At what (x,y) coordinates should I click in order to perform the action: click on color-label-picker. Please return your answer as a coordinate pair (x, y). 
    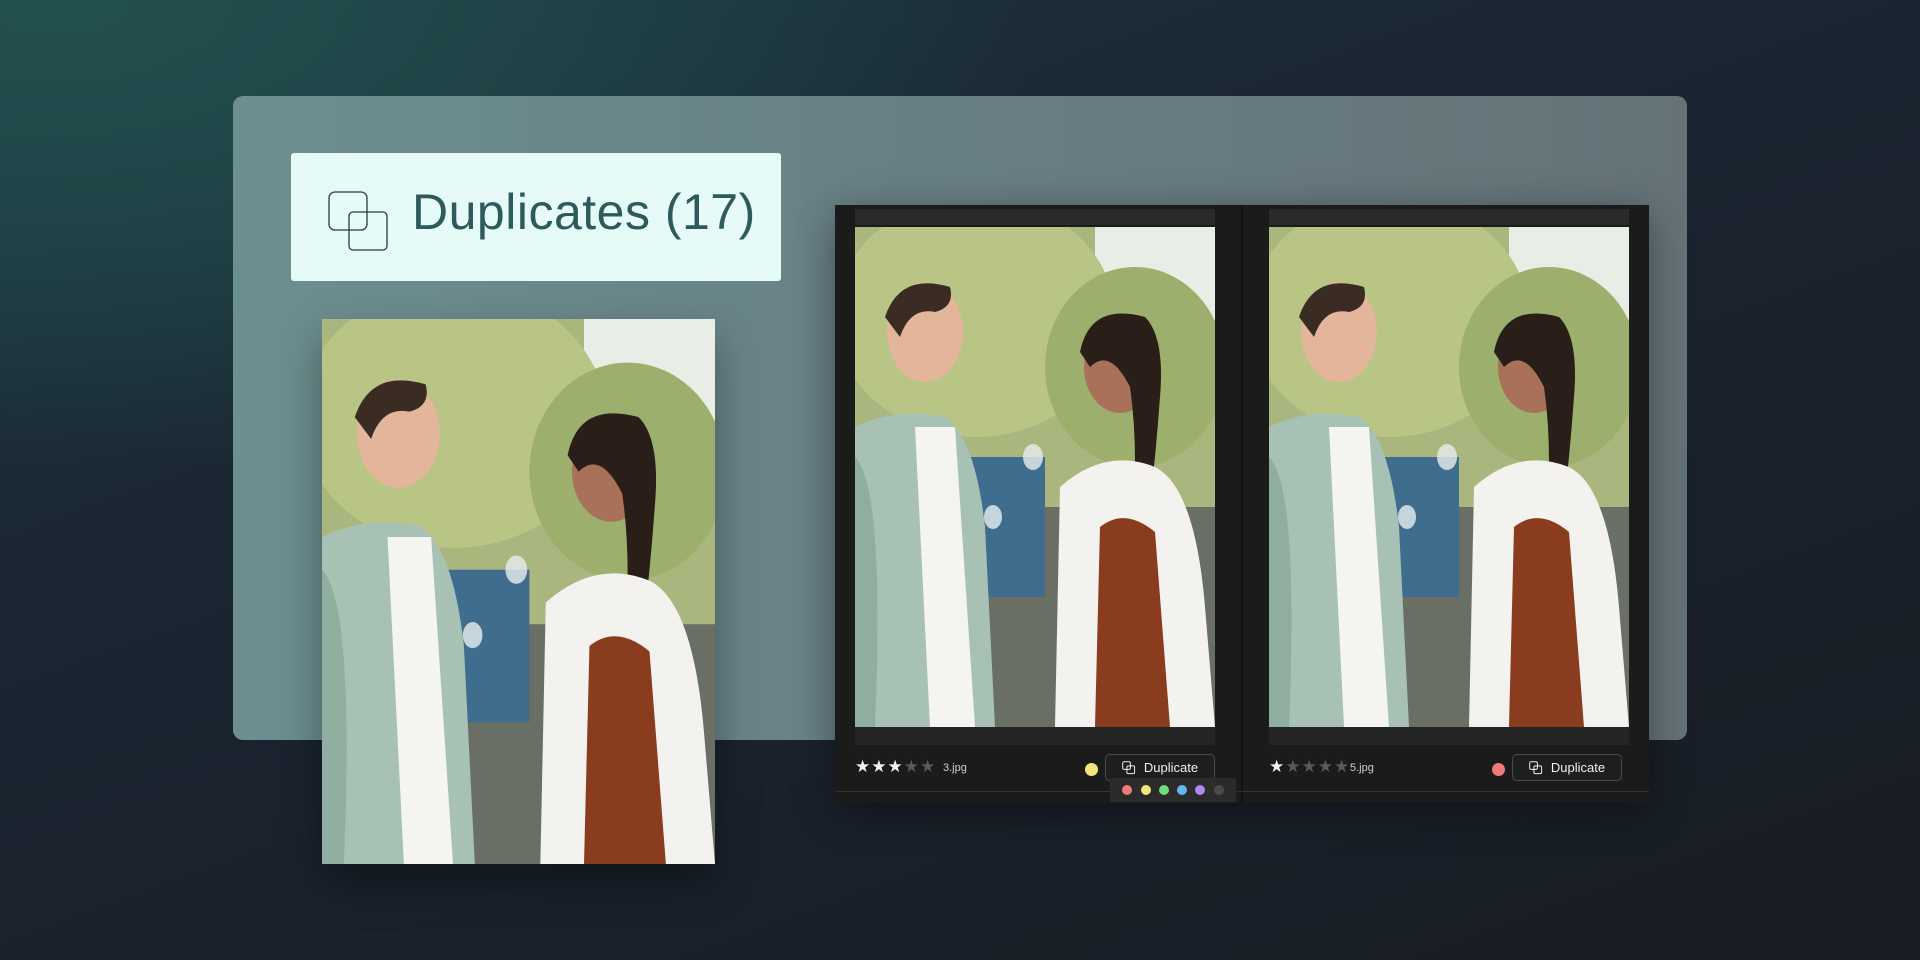
    Looking at the image, I should click on (1173, 790).